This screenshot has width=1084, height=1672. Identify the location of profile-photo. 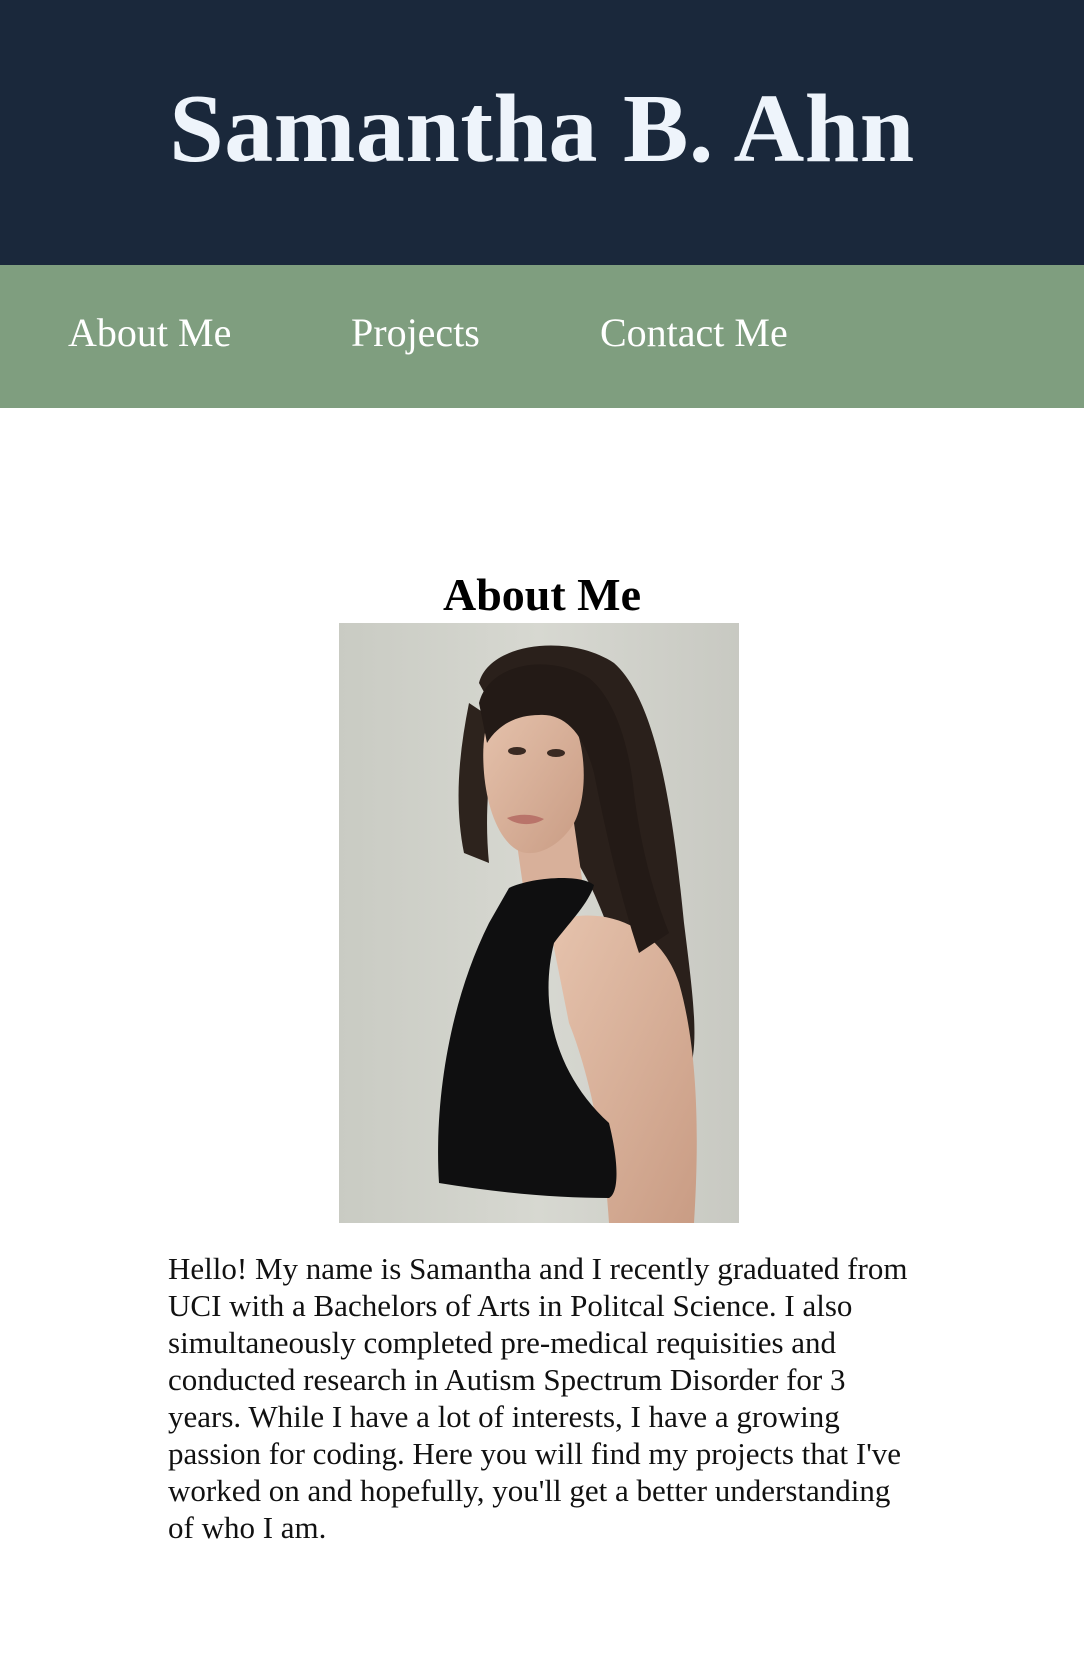
(539, 923).